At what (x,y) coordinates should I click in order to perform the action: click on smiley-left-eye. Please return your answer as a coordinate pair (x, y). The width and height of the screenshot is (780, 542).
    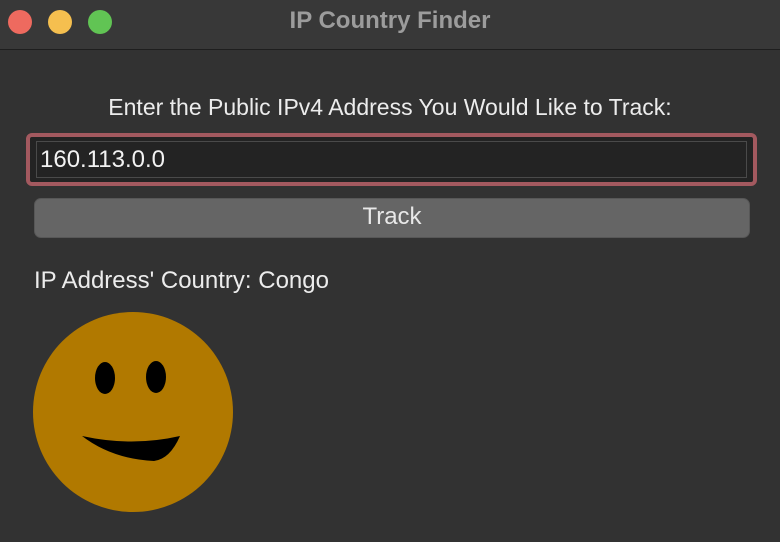
    Looking at the image, I should click on (105, 378).